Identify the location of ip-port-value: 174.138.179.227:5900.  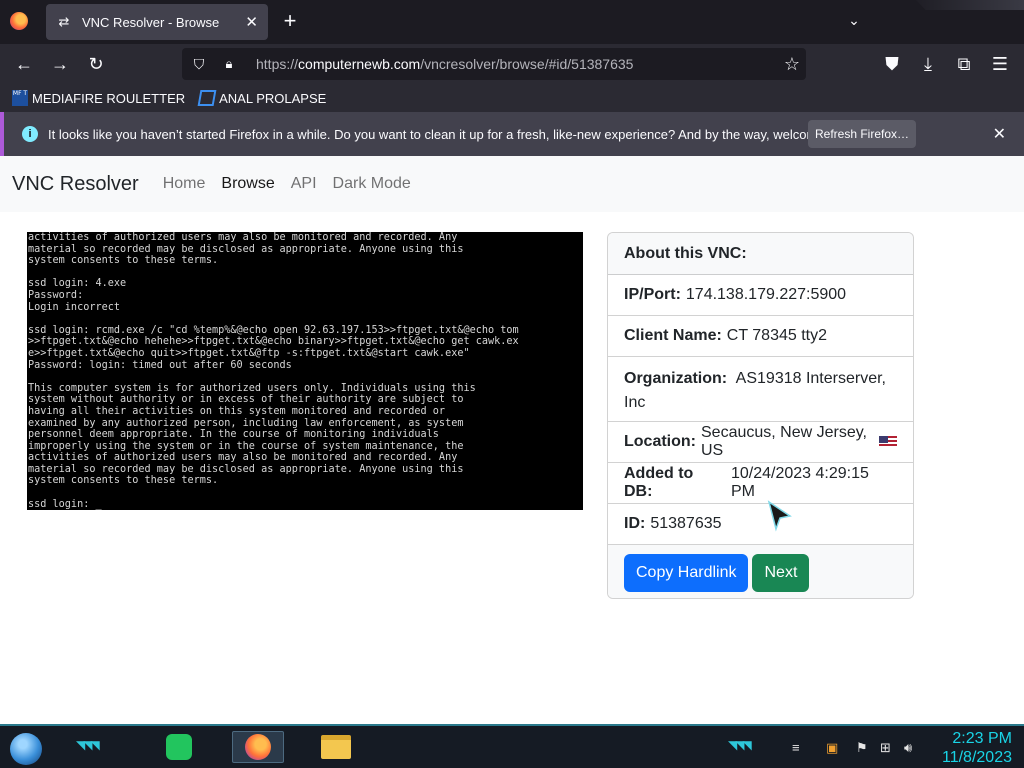
(766, 294).